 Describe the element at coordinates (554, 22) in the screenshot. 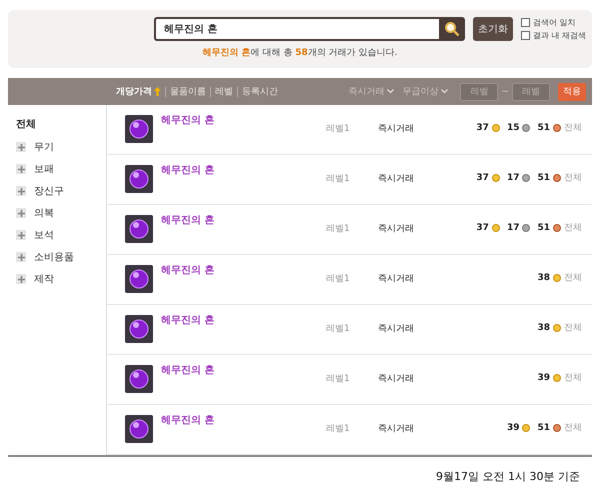

I see `checkbox-label: 검색어 일치` at that location.